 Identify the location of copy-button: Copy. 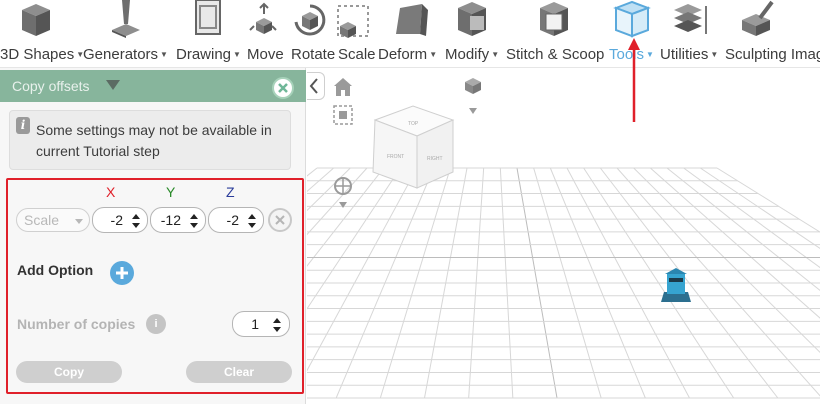
(69, 372).